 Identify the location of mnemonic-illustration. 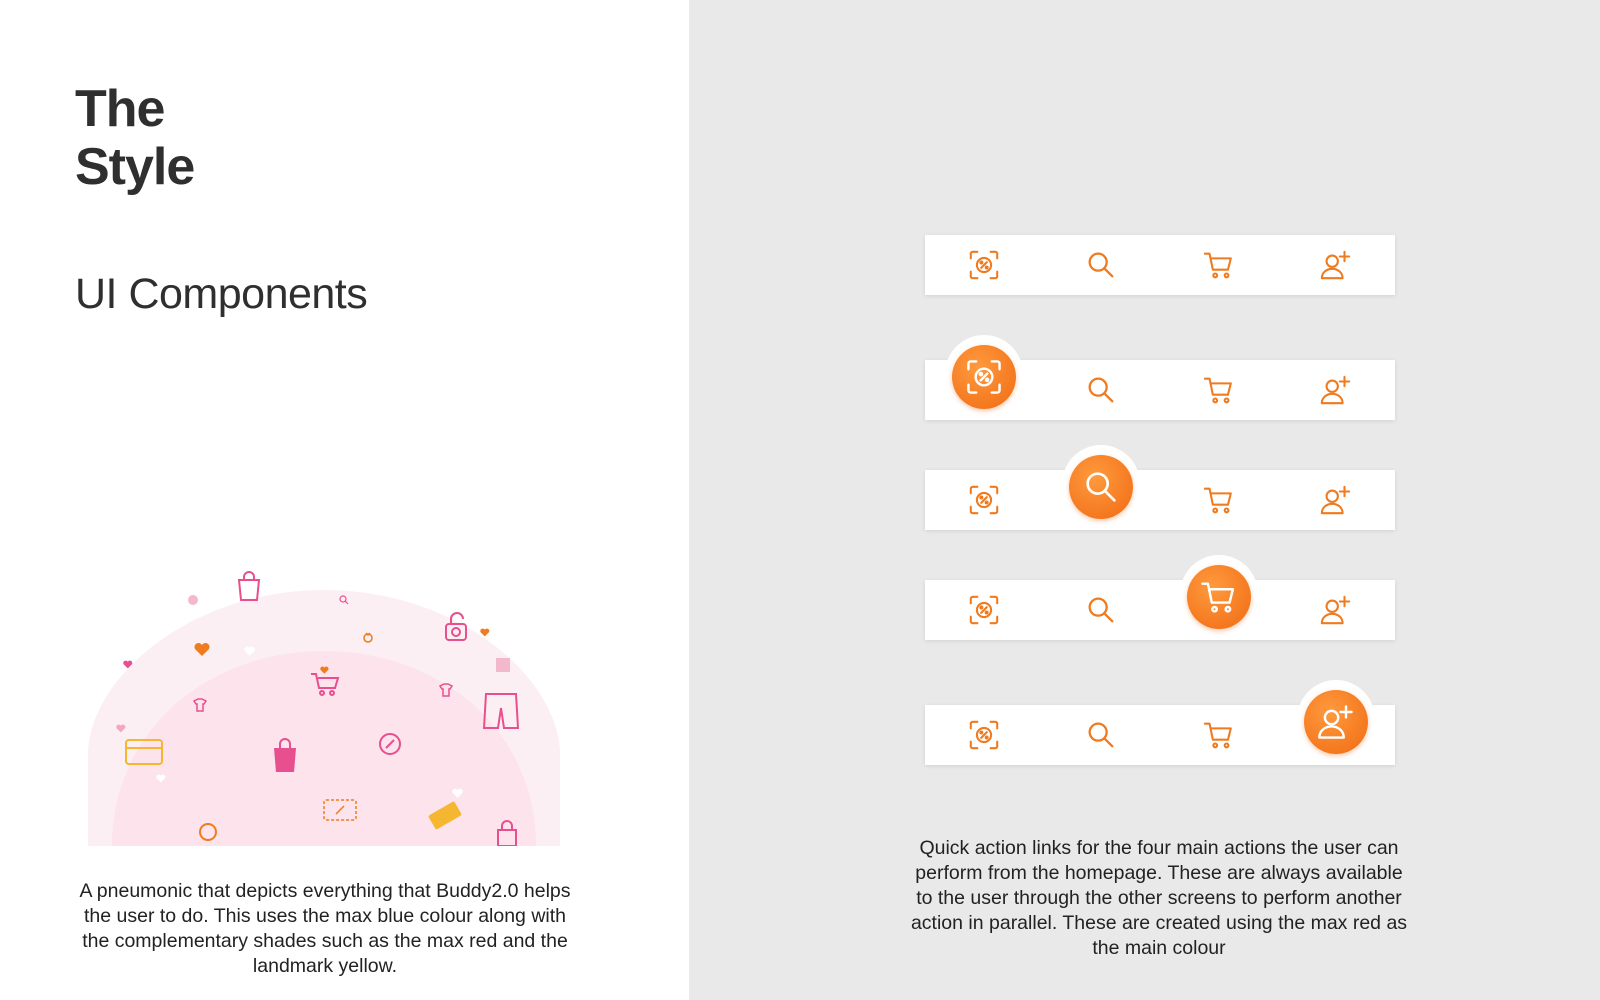
(324, 708).